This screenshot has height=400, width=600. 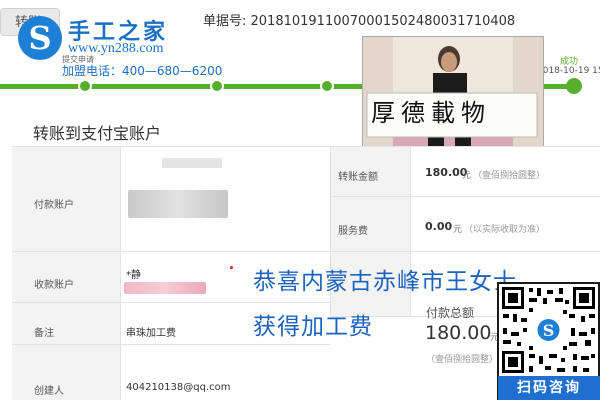 What do you see at coordinates (151, 333) in the screenshot?
I see `remark-value: 串珠加工费` at bounding box center [151, 333].